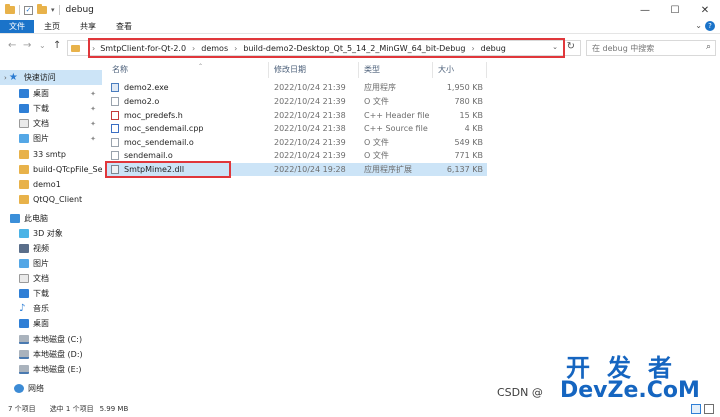  I want to click on sidebar-item-label: 本地磁盘 (E:), so click(57, 369).